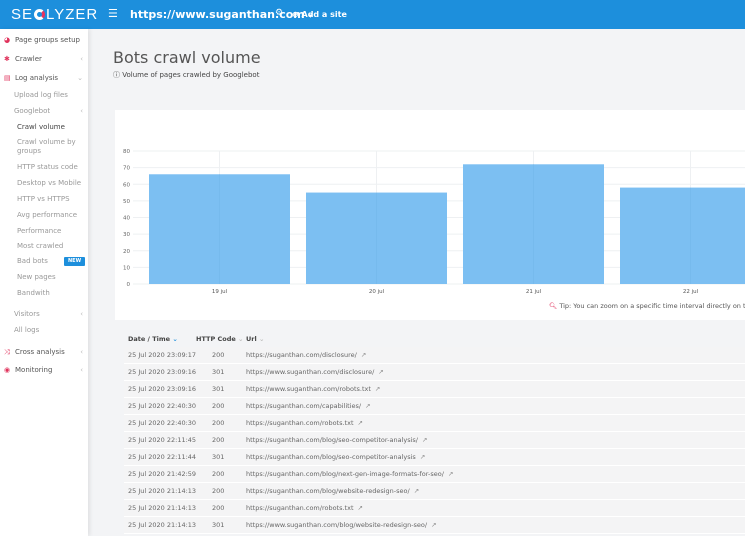 Image resolution: width=745 pixels, height=536 pixels. Describe the element at coordinates (251, 339) in the screenshot. I see `col-url-label: Url` at that location.